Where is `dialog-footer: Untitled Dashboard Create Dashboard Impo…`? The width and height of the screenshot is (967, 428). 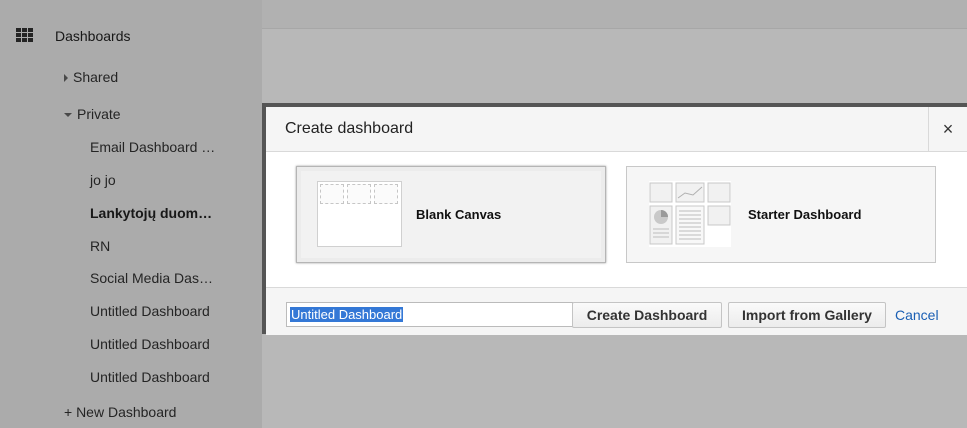
dialog-footer: Untitled Dashboard Create Dashboard Impo… is located at coordinates (616, 311).